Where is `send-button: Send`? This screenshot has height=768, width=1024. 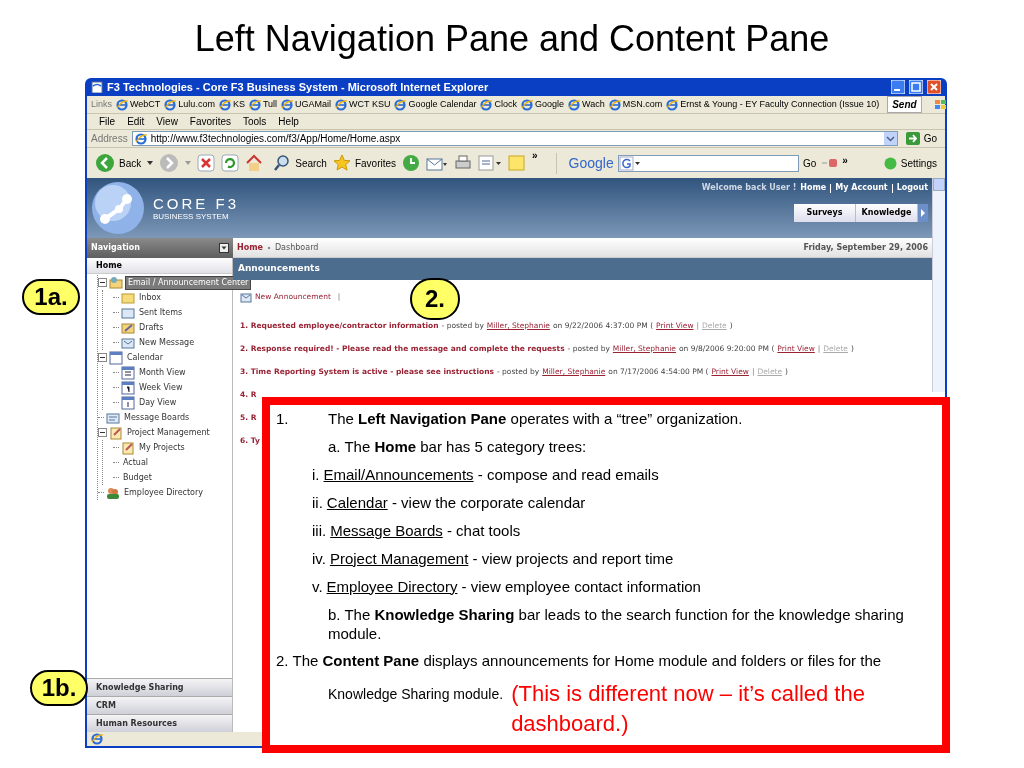 send-button: Send is located at coordinates (904, 104).